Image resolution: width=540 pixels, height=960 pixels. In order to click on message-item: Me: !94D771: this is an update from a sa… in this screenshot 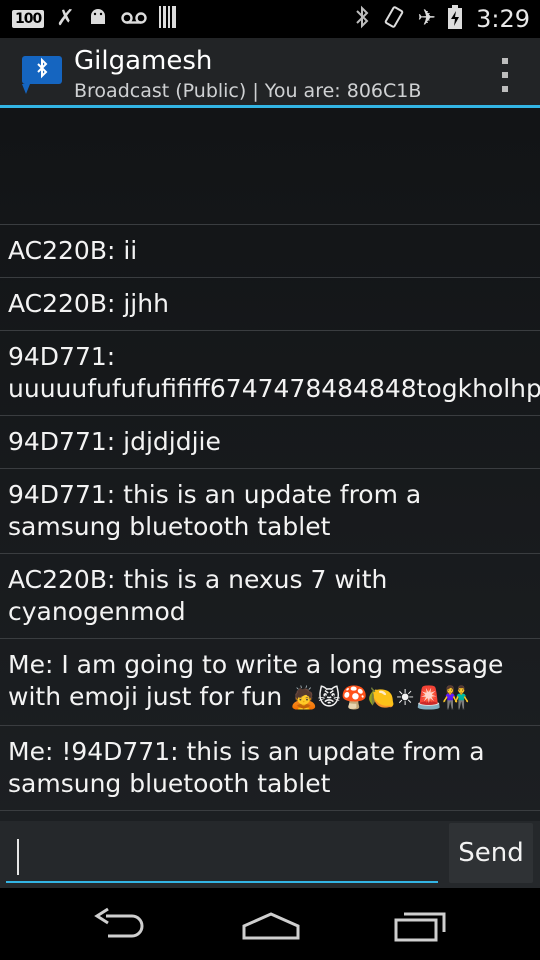, I will do `click(270, 768)`.